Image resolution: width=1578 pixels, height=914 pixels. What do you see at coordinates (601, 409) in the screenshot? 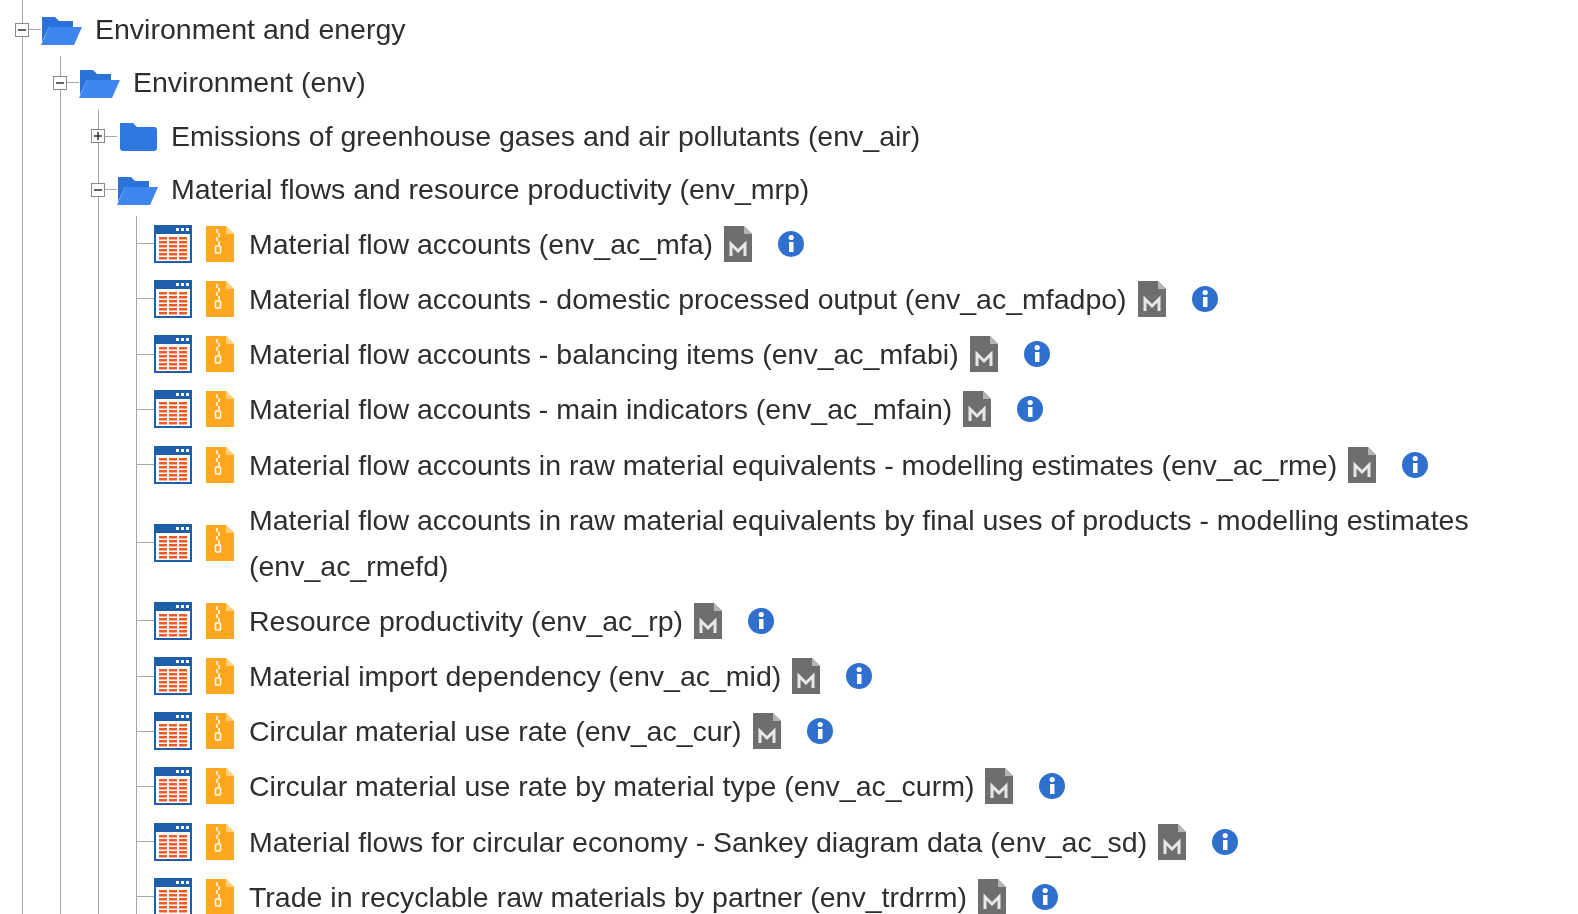
I see `dataset-label: Material flow accounts - main indicators (env_ac_mfain)` at bounding box center [601, 409].